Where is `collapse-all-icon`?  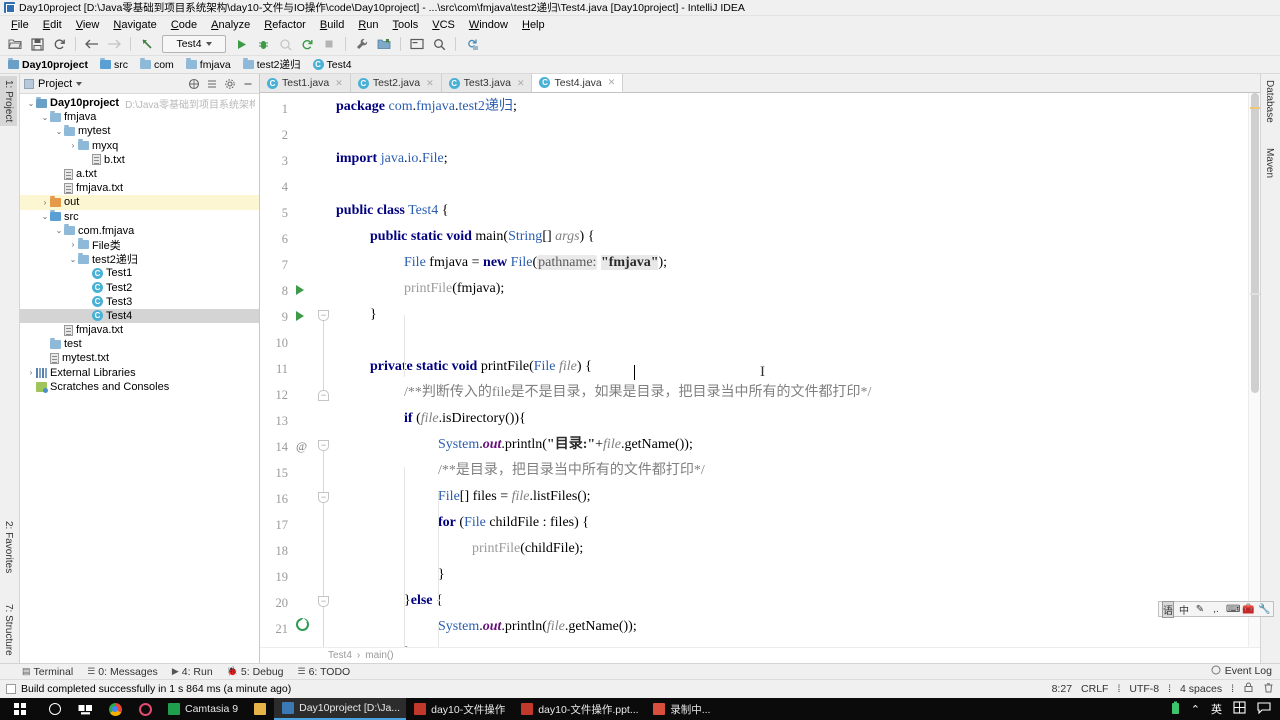
collapse-all-icon is located at coordinates (212, 84).